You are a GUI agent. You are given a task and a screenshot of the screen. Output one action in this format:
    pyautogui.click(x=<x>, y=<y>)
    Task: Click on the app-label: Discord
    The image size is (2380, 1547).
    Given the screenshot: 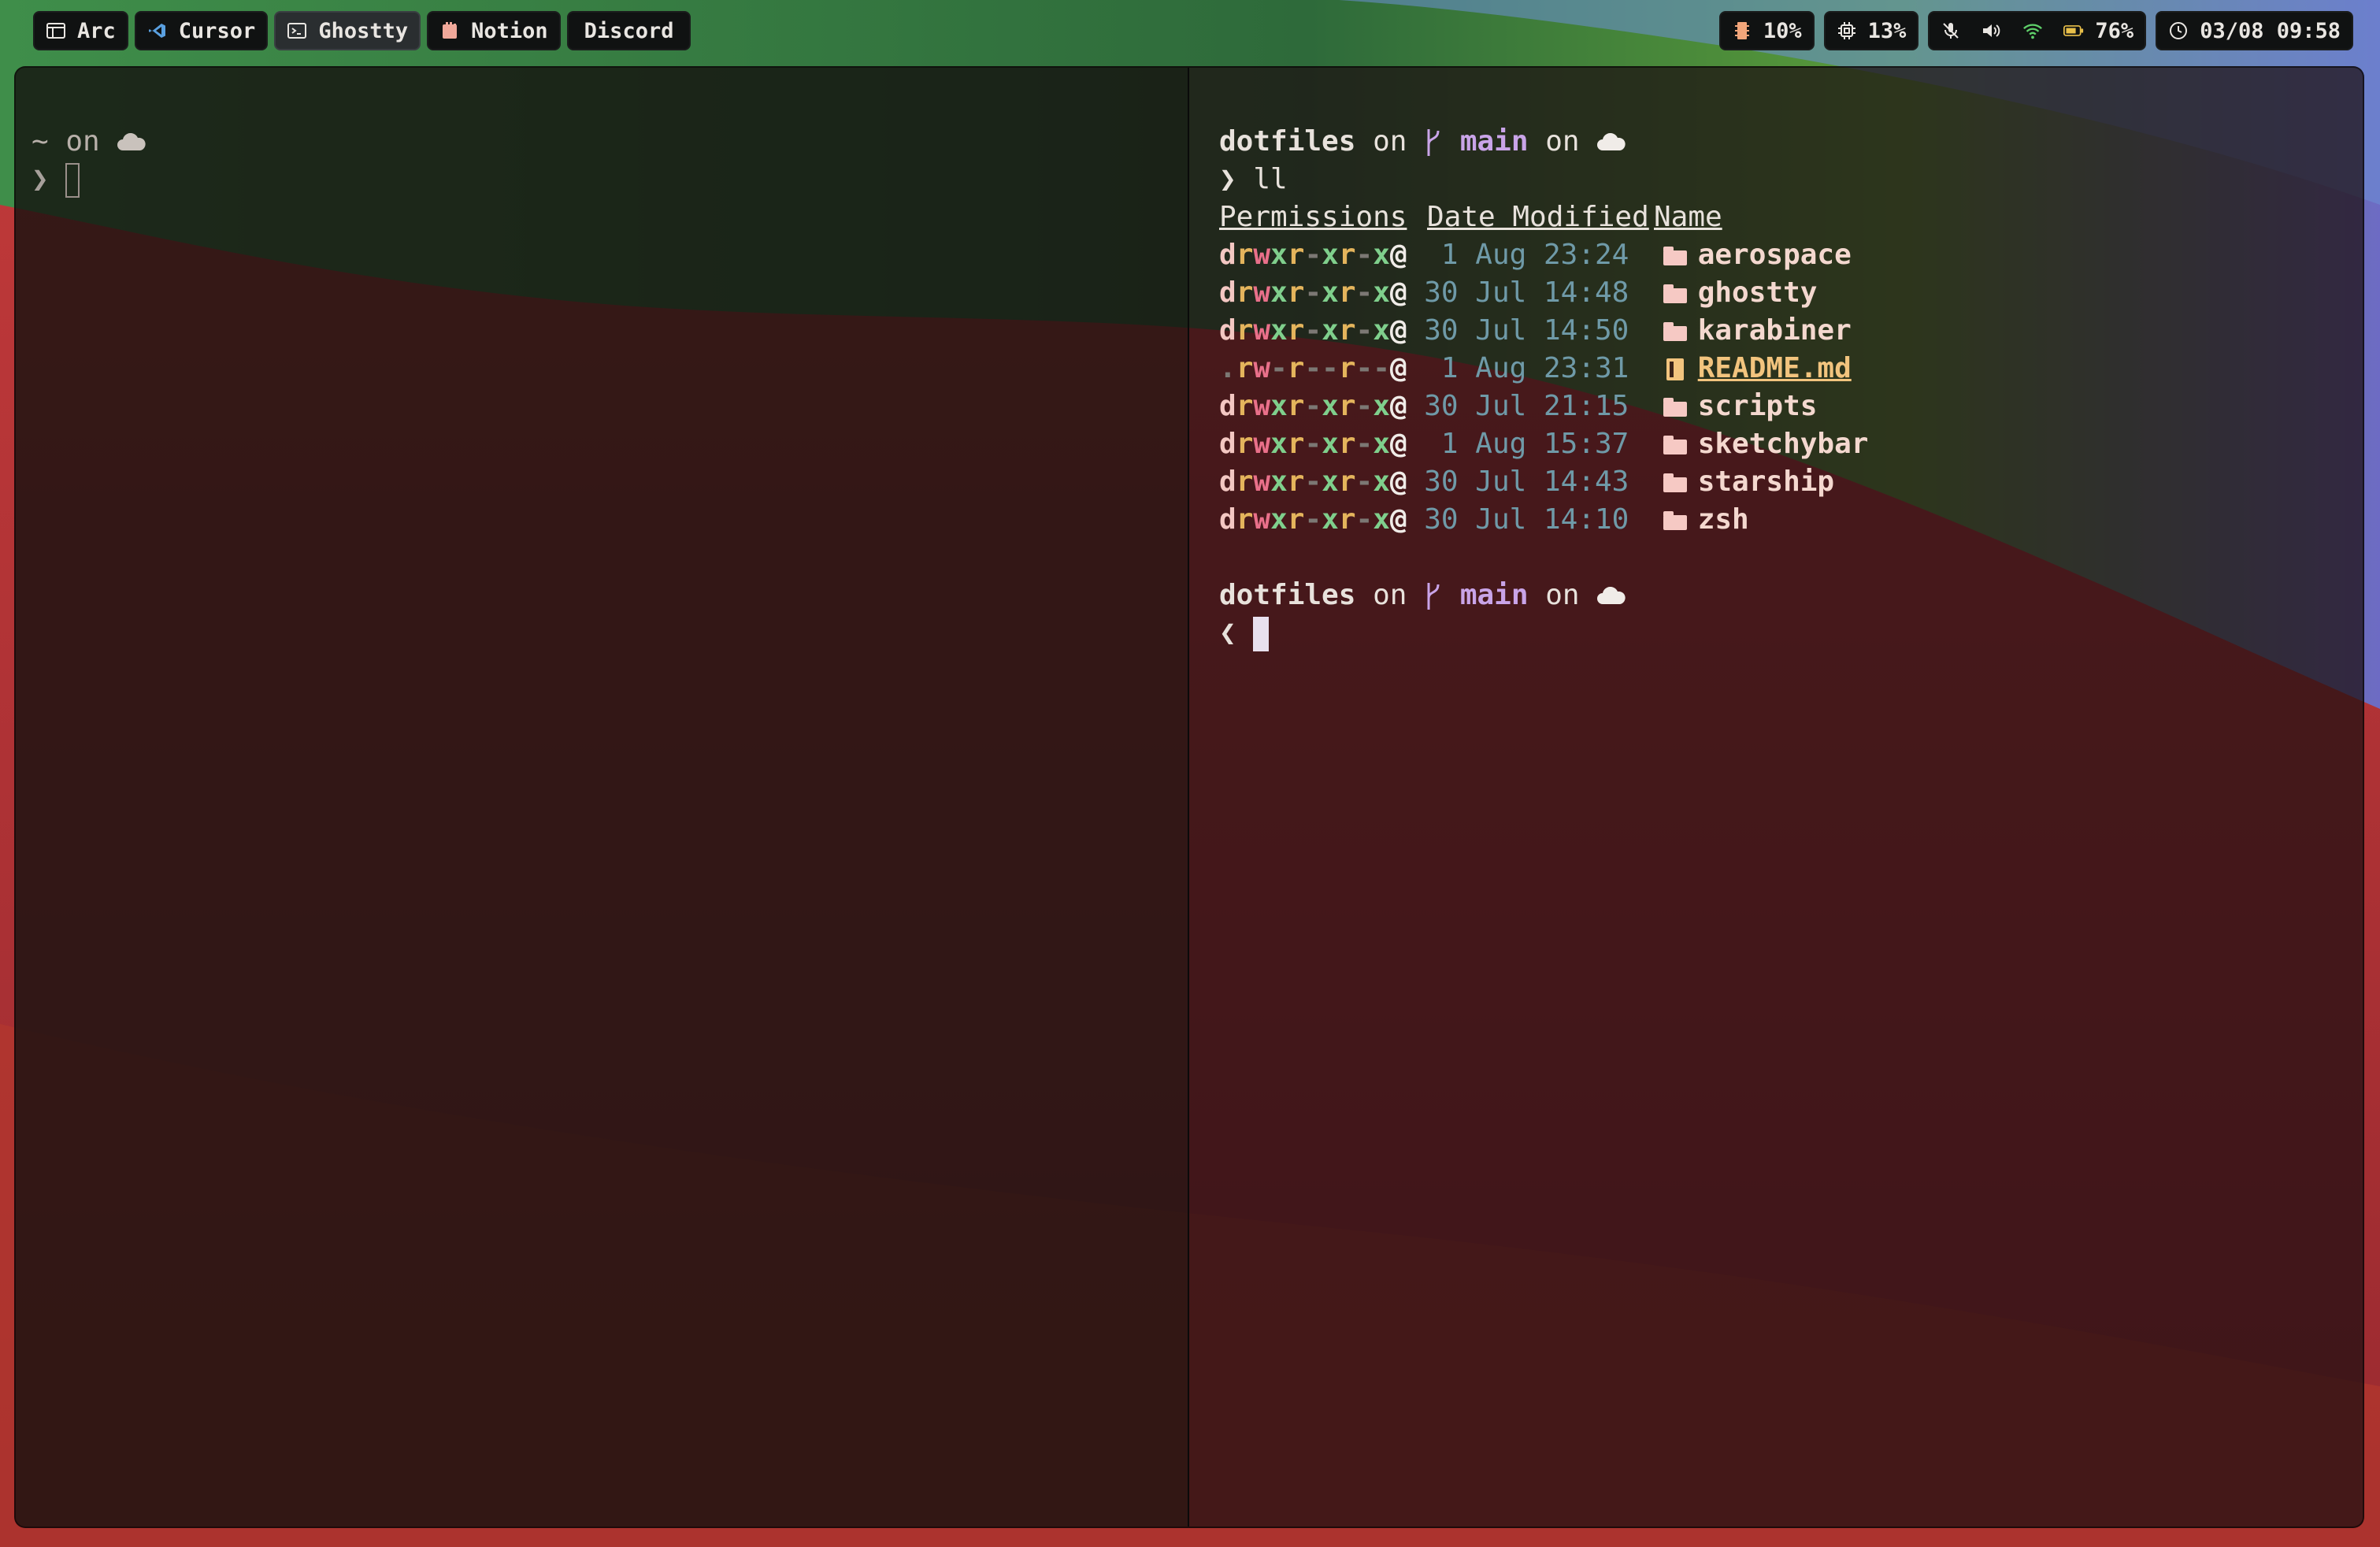 What is the action you would take?
    pyautogui.click(x=629, y=30)
    